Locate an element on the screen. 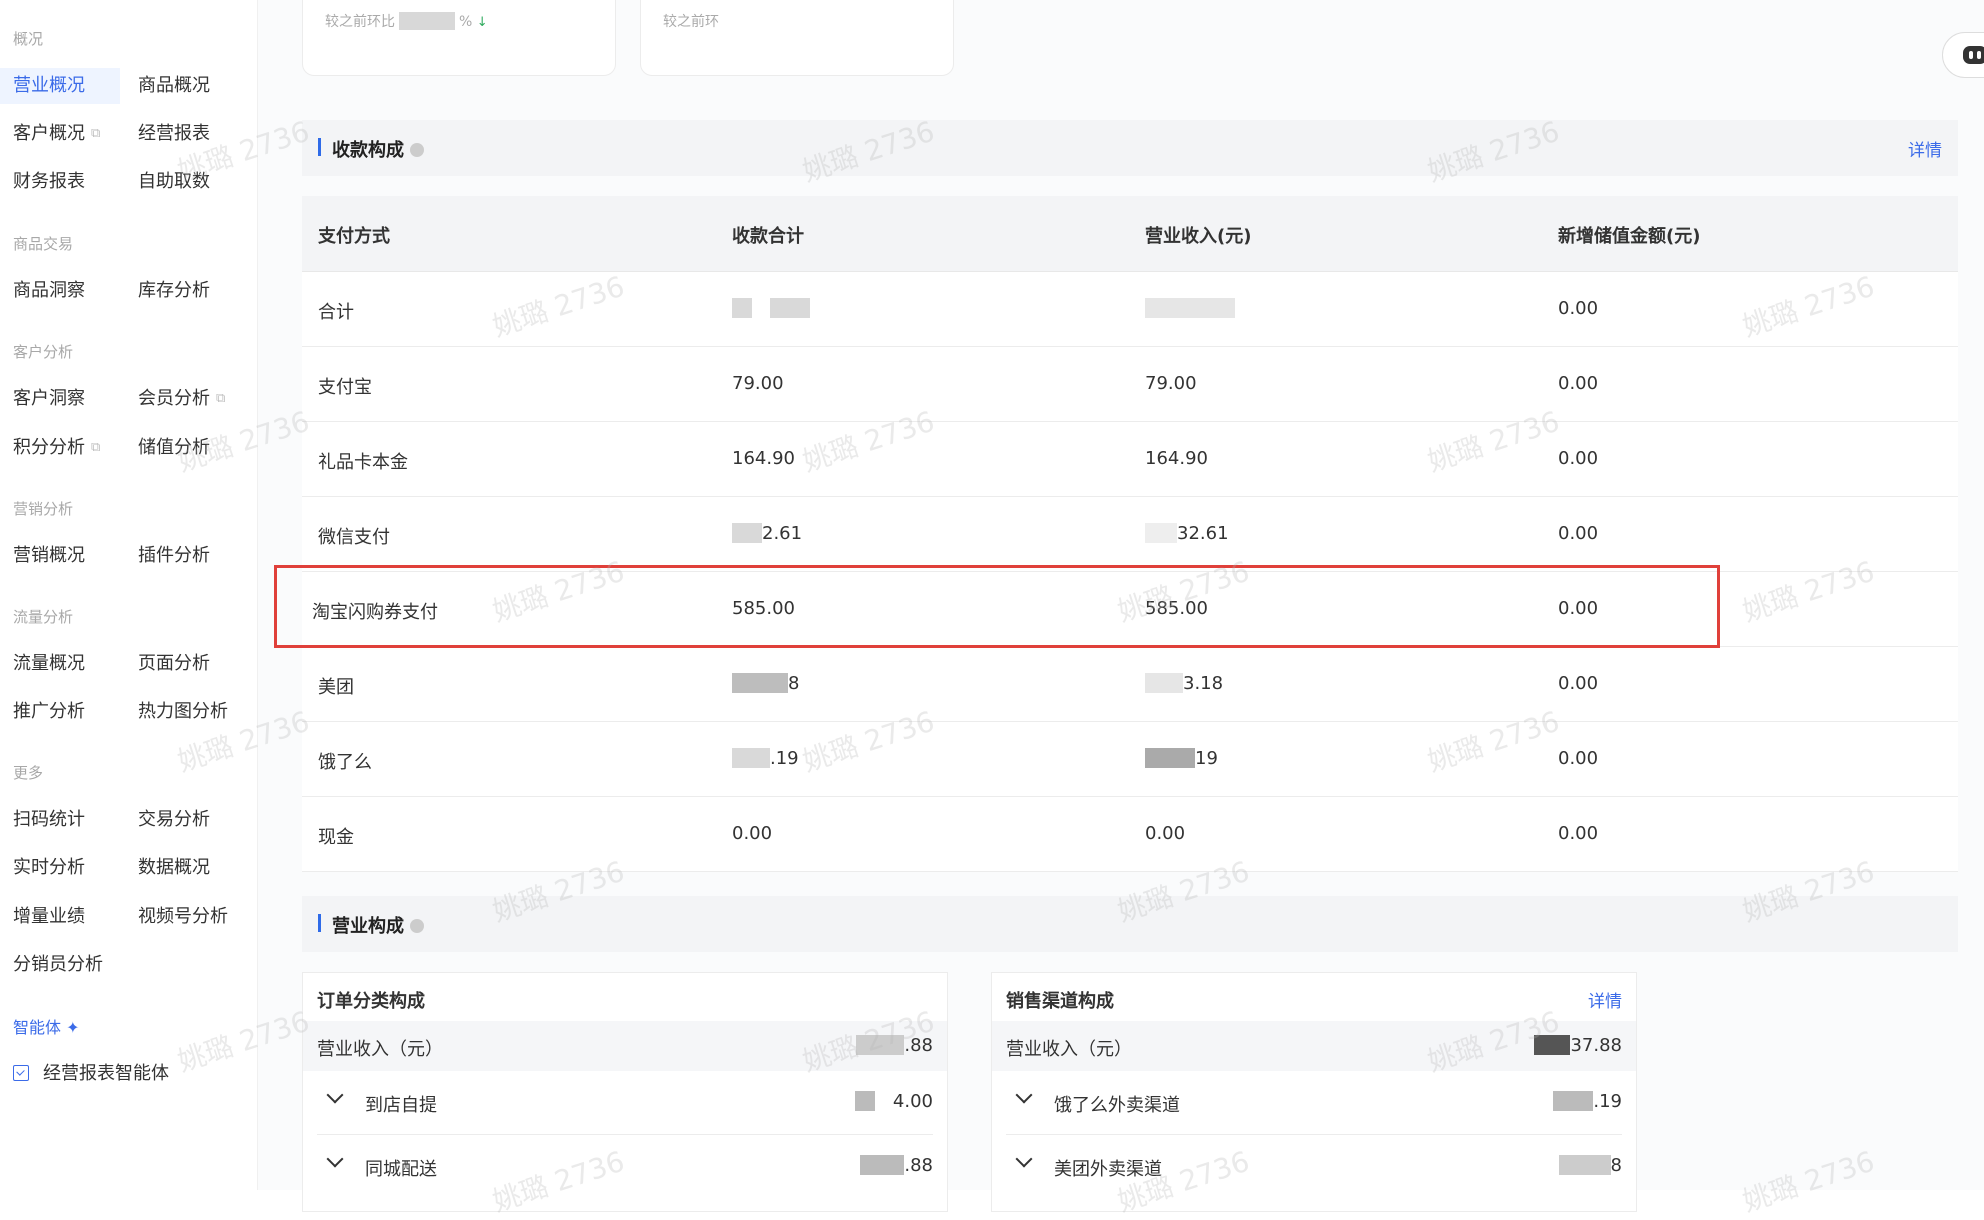 The image size is (1984, 1220). cell-revenue: 79.00 is located at coordinates (1171, 383).